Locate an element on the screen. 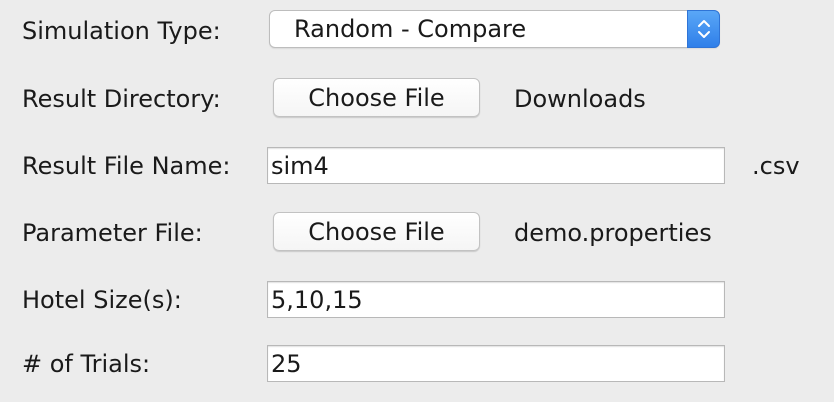  parameter-file-label: Parameter File: is located at coordinates (112, 233).